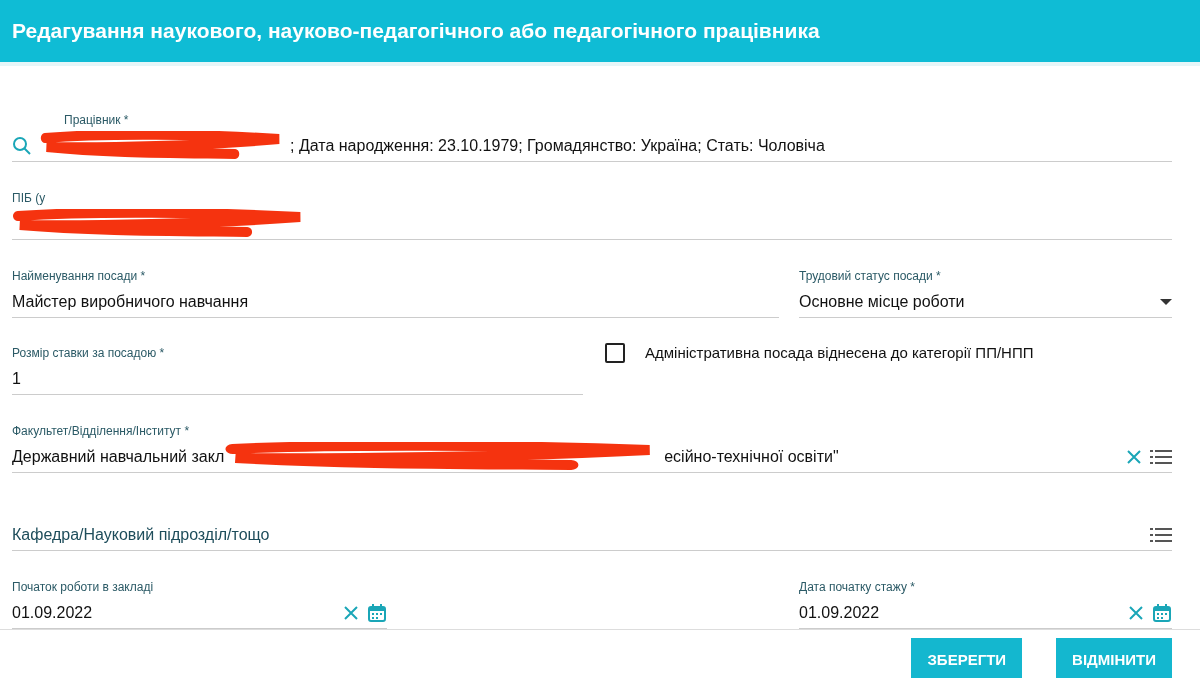 This screenshot has width=1200, height=678. Describe the element at coordinates (297, 380) in the screenshot. I see `input-field: 1` at that location.